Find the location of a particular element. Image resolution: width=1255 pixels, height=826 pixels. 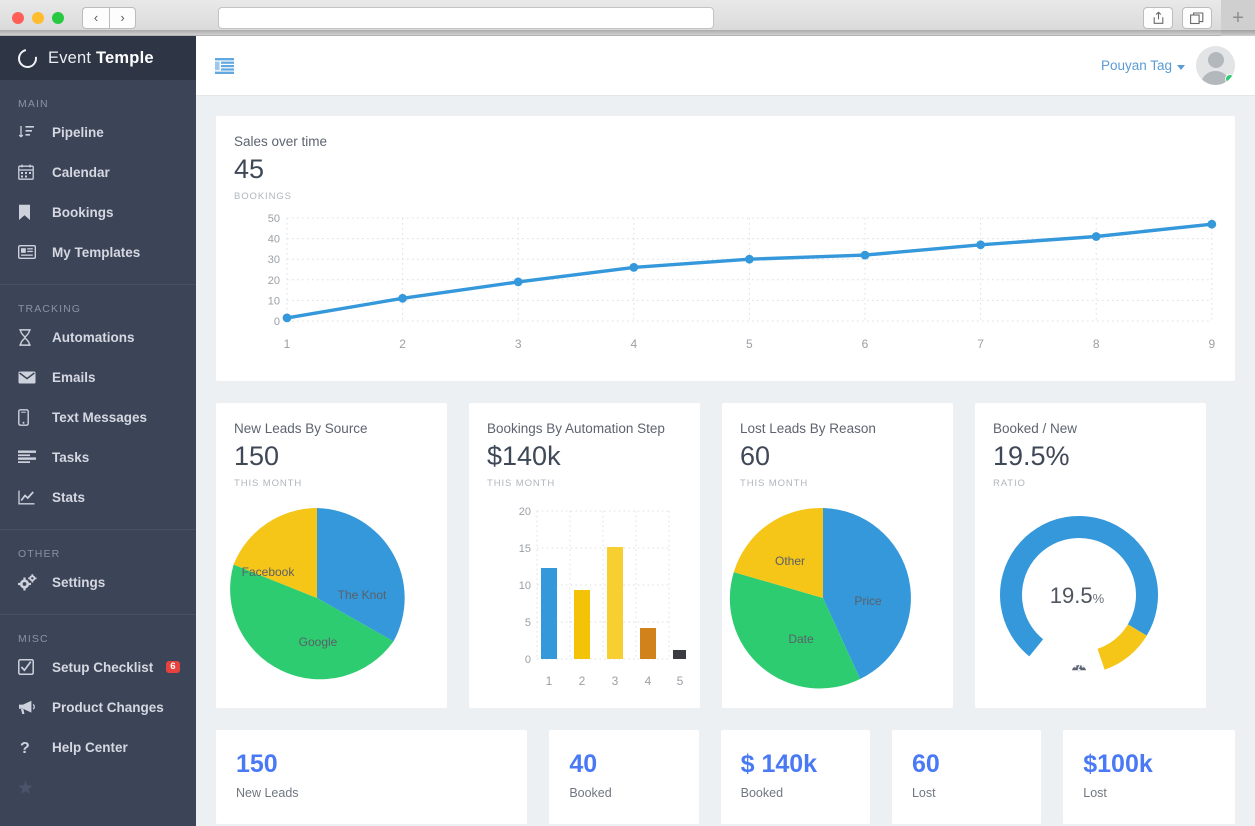

tasks-icon is located at coordinates (31, 457).